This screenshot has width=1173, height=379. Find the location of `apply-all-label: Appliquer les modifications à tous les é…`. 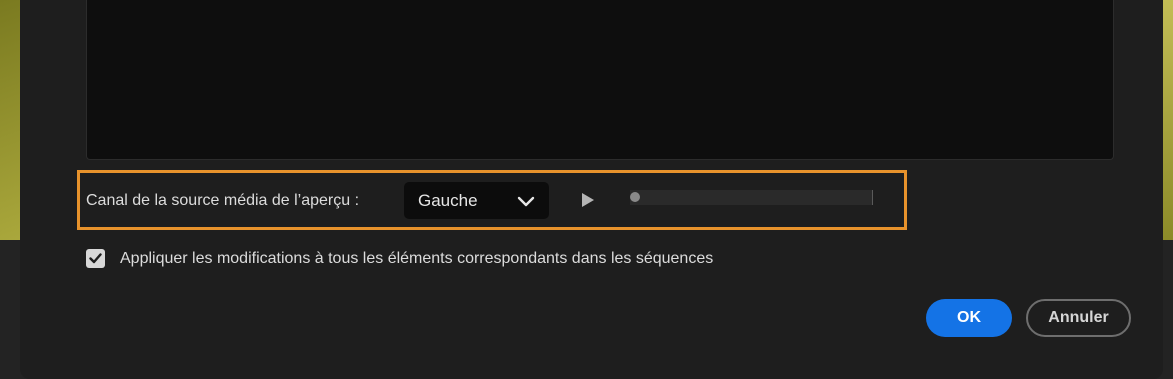

apply-all-label: Appliquer les modifications à tous les é… is located at coordinates (417, 258).